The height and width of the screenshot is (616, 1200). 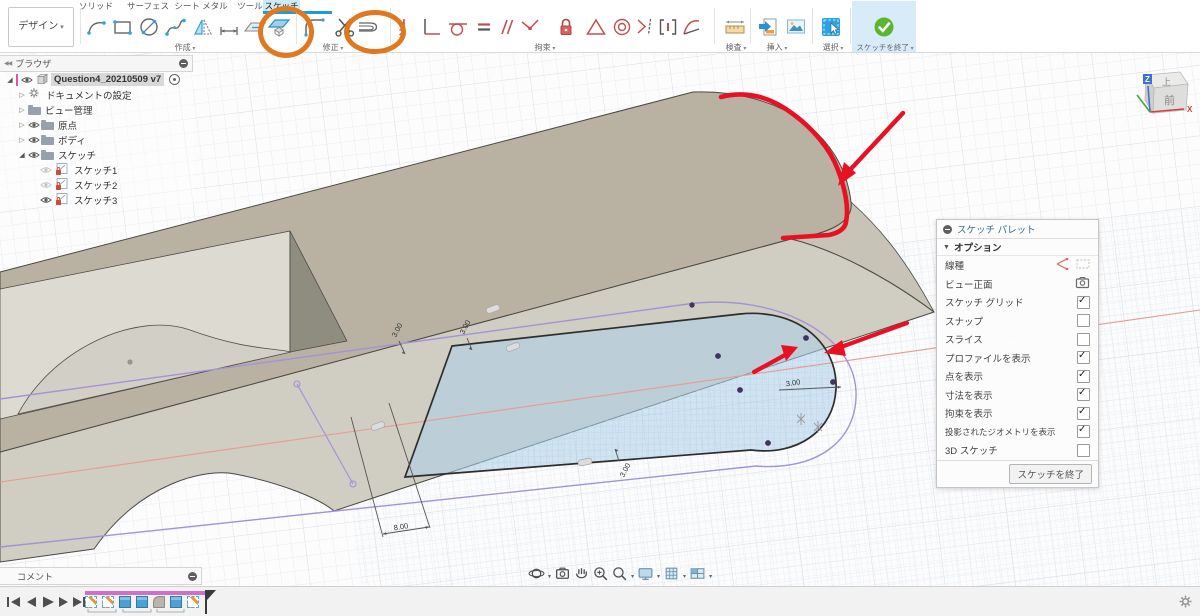 What do you see at coordinates (97, 27) in the screenshot?
I see `two-point-arc-icon` at bounding box center [97, 27].